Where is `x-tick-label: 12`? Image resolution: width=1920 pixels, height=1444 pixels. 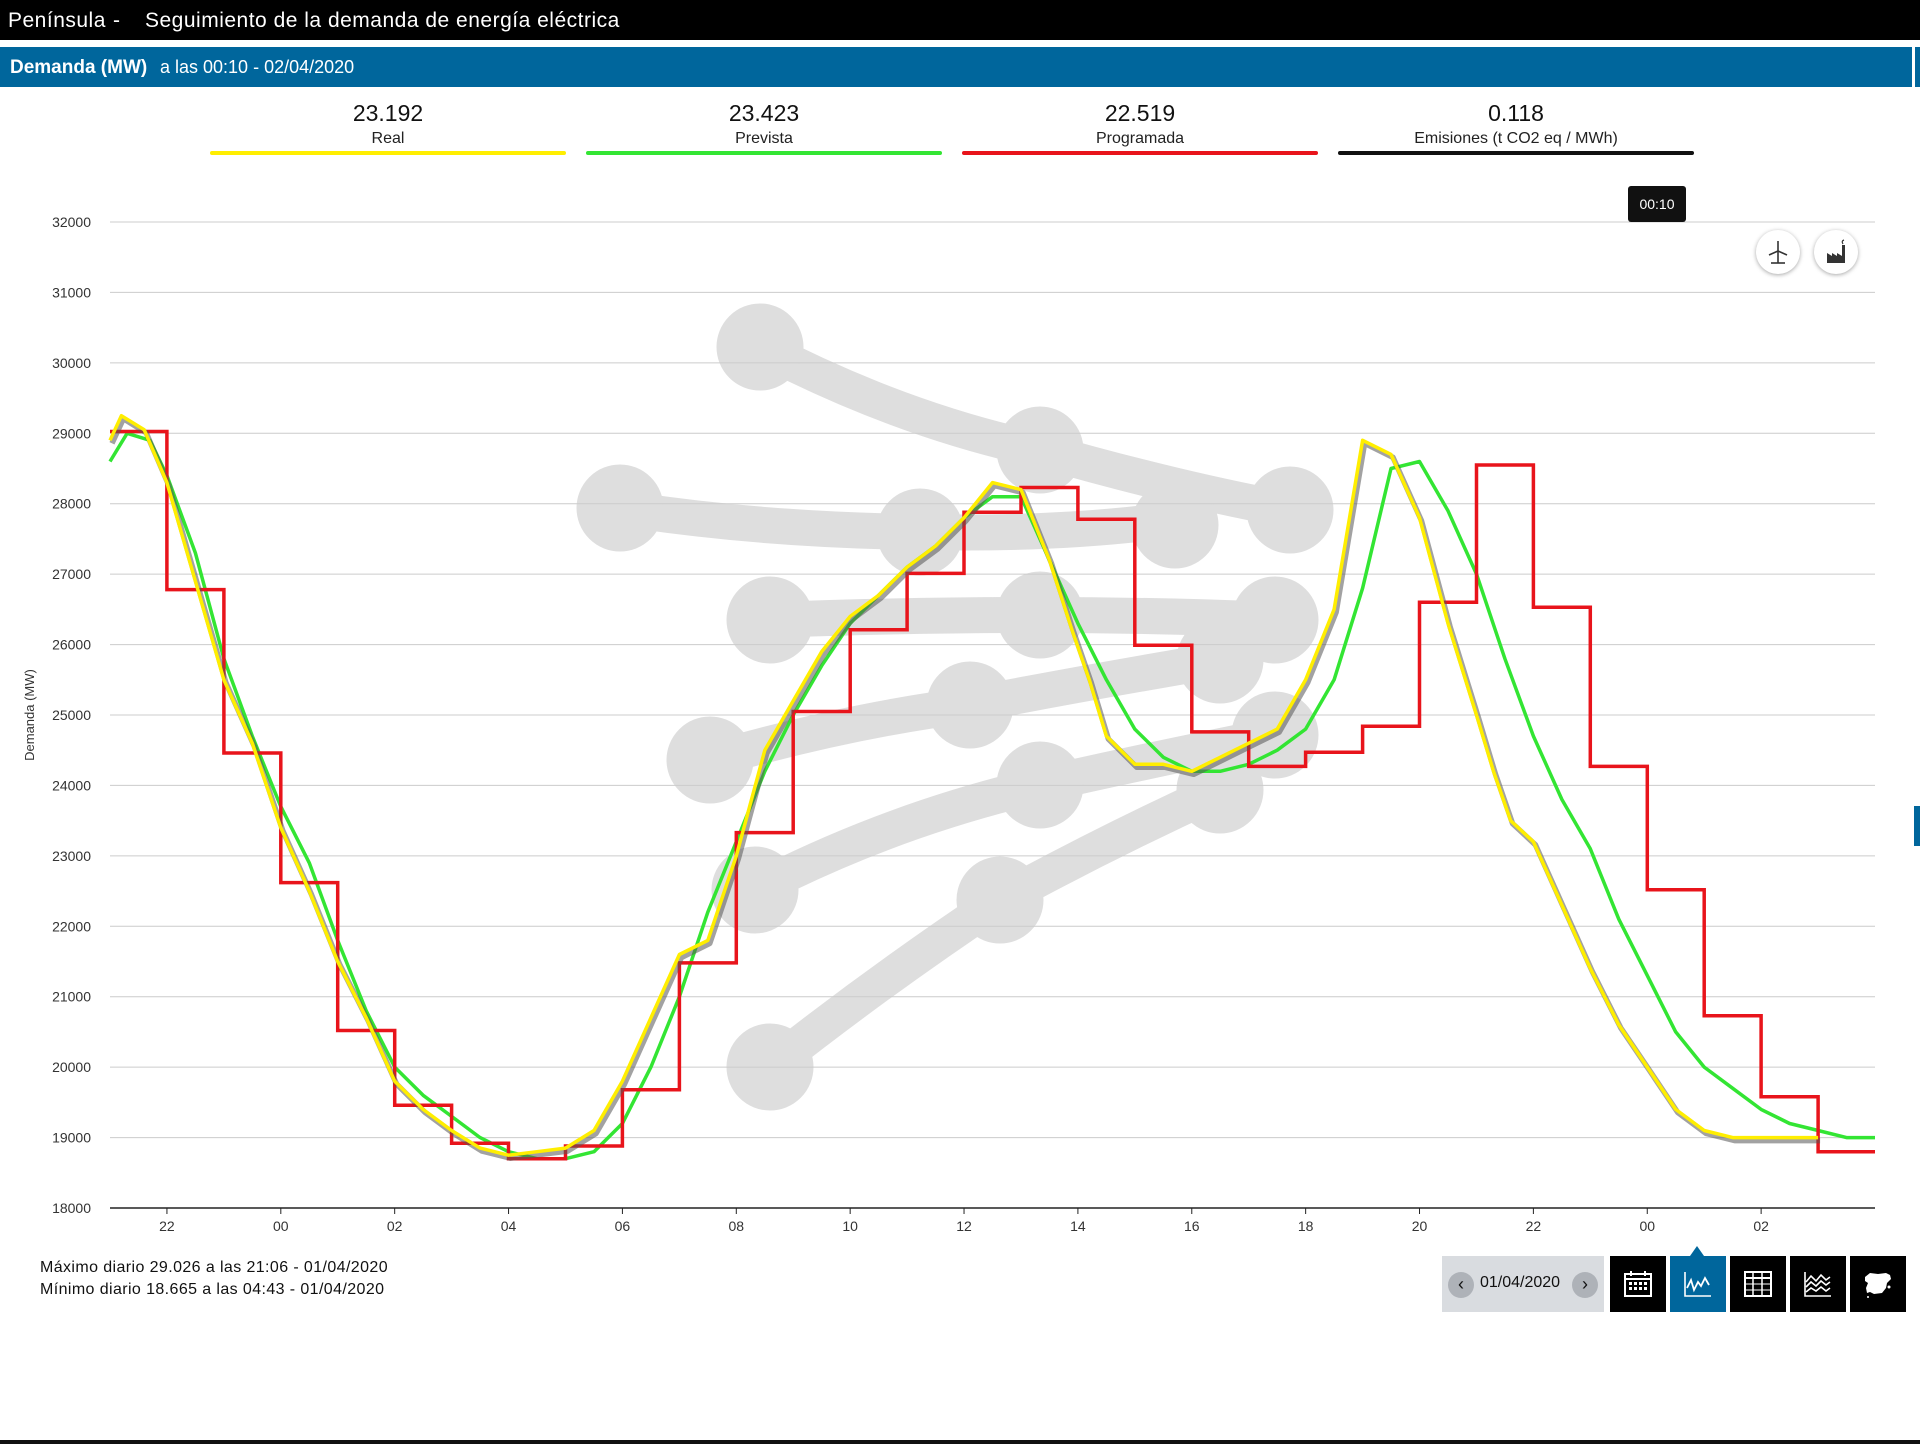 x-tick-label: 12 is located at coordinates (964, 1226).